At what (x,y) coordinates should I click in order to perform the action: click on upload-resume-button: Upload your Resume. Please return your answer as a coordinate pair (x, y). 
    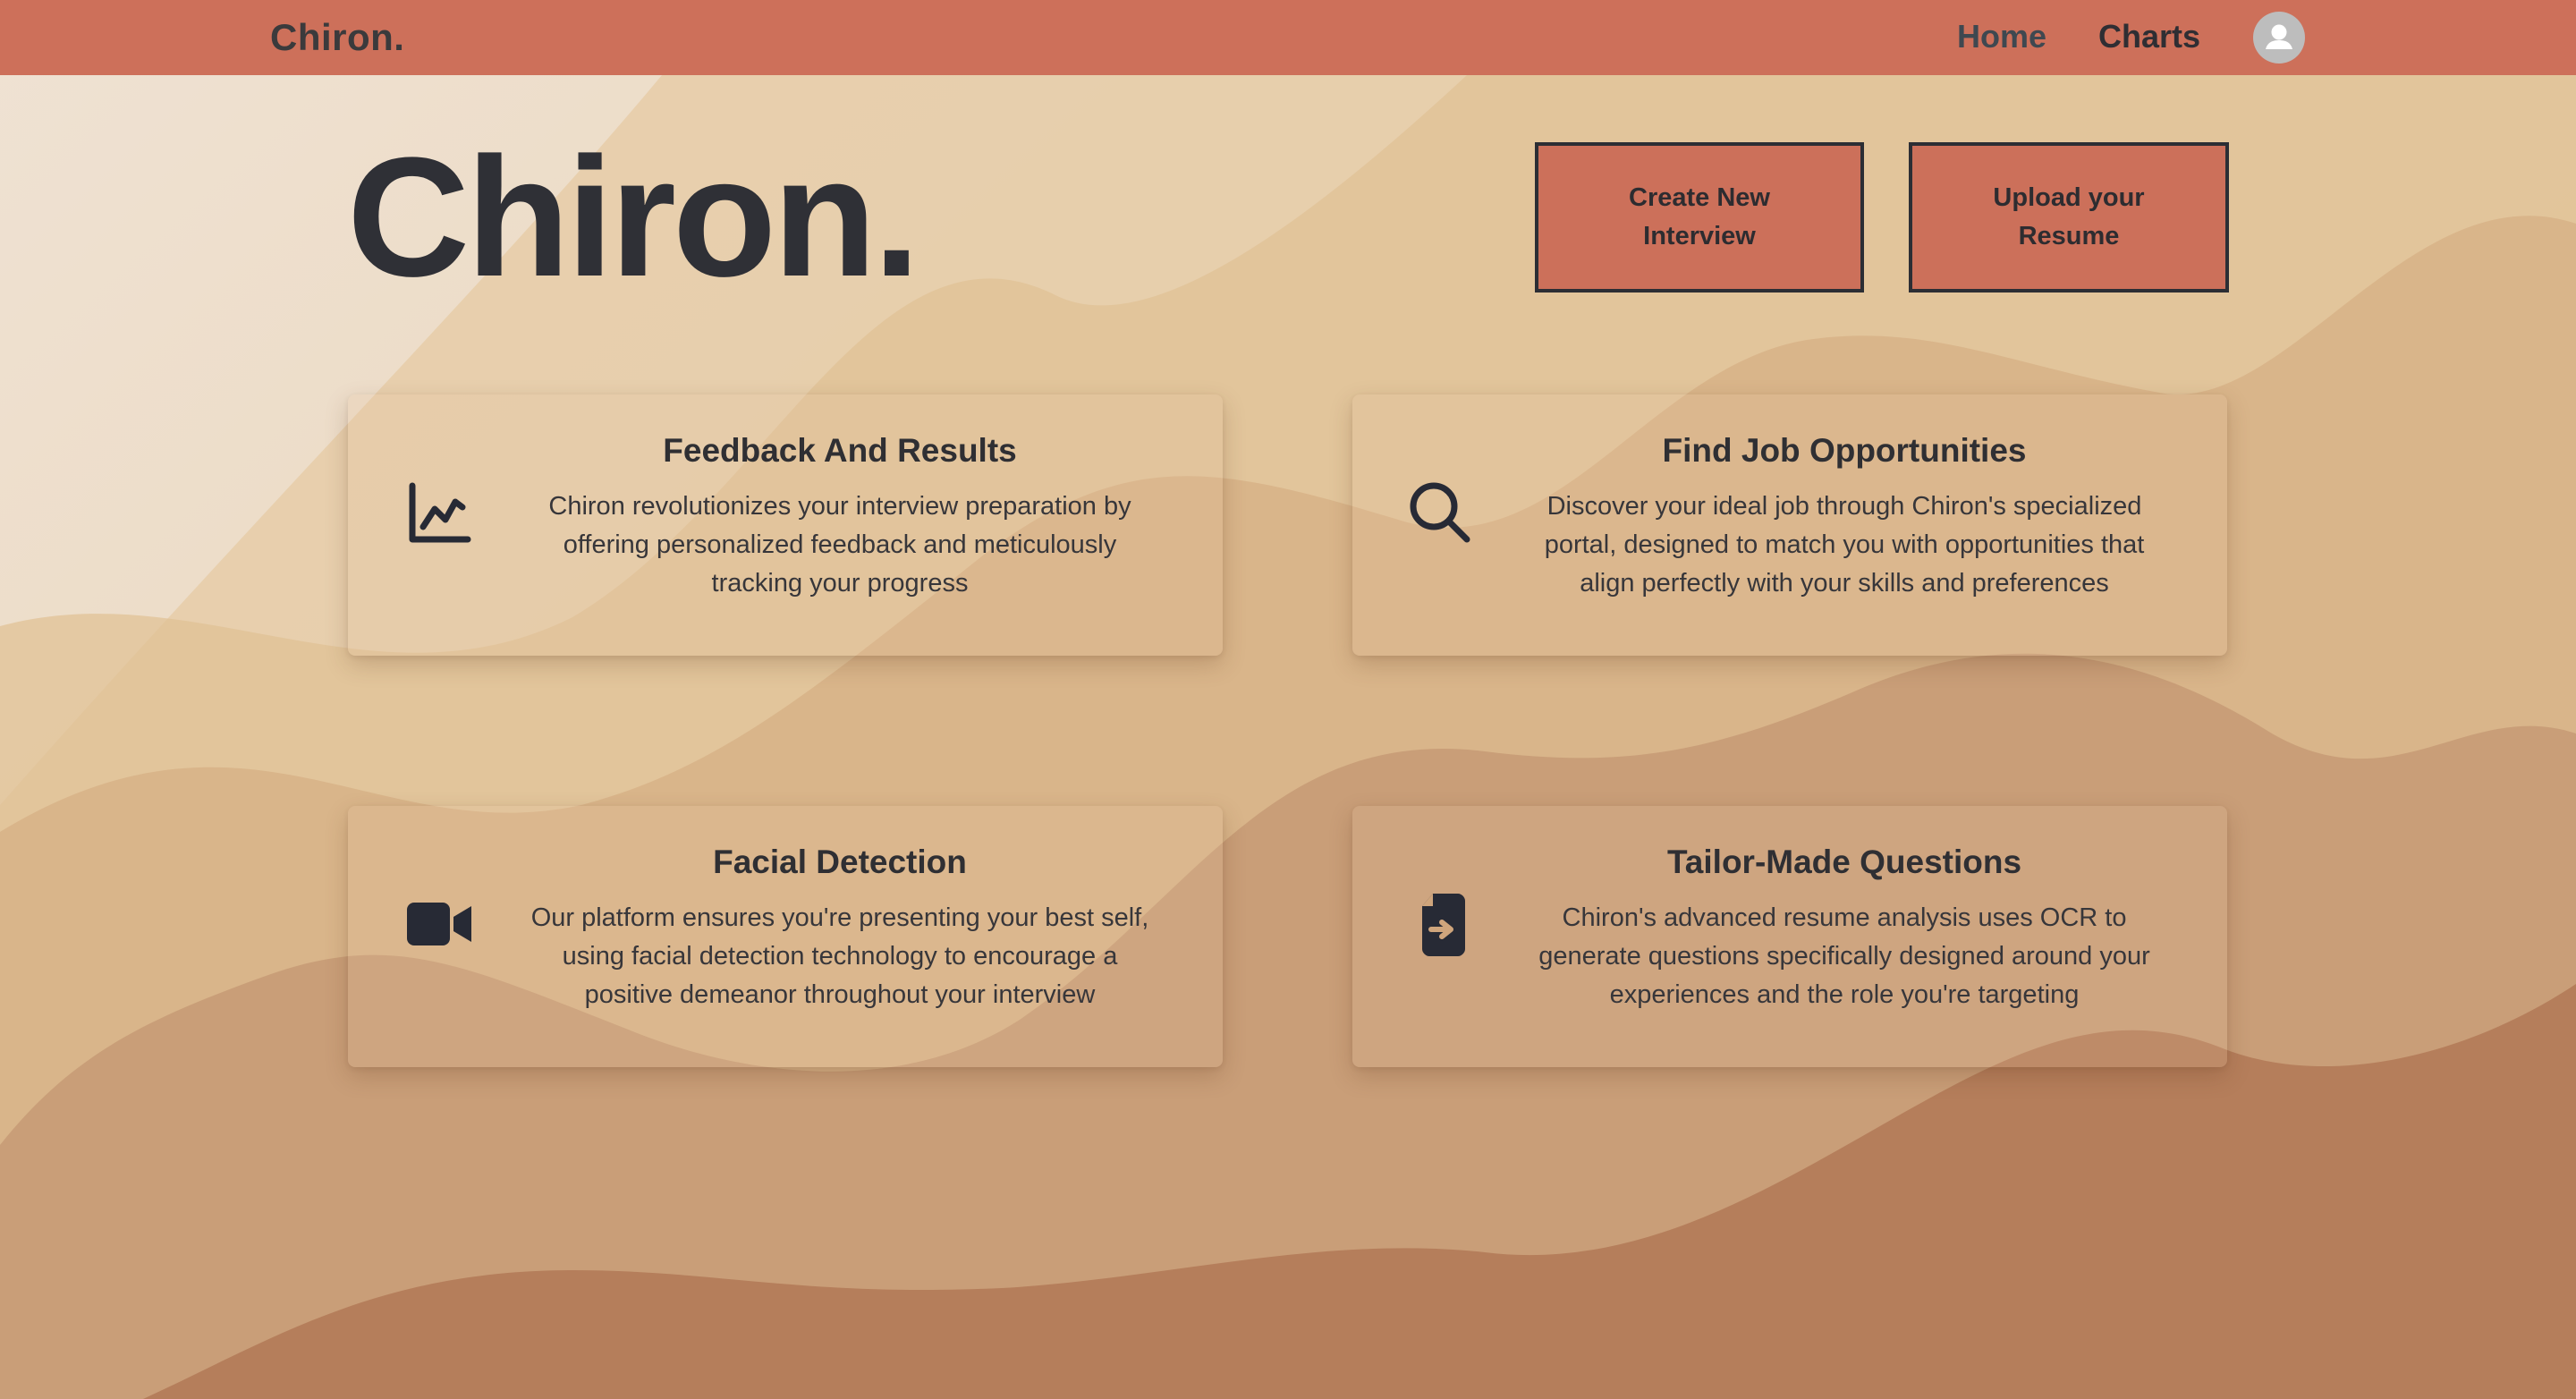
    Looking at the image, I should click on (2069, 217).